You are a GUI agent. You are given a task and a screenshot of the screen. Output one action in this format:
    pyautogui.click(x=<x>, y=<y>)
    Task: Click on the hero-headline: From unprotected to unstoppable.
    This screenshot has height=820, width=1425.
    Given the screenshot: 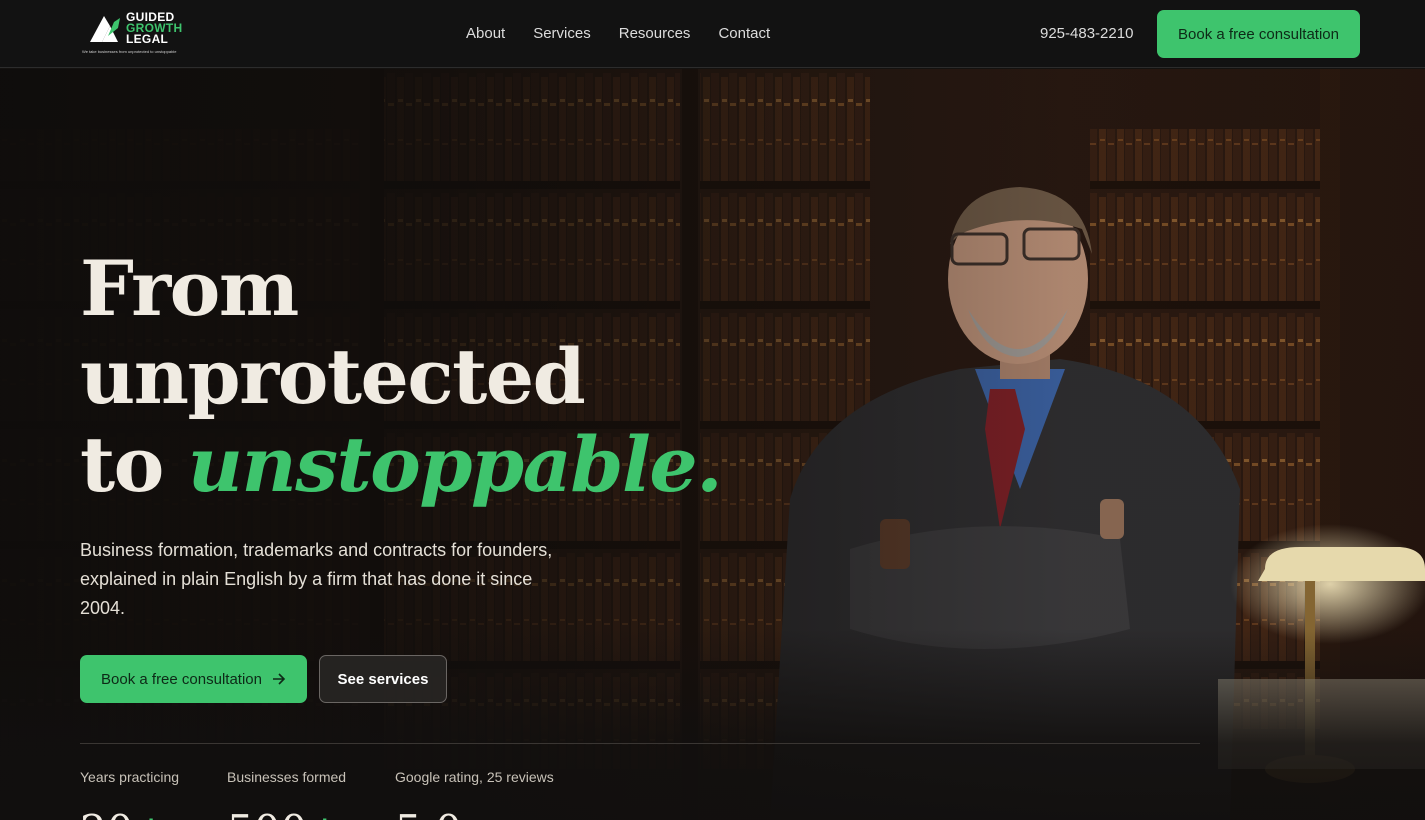 What is the action you would take?
    pyautogui.click(x=401, y=376)
    